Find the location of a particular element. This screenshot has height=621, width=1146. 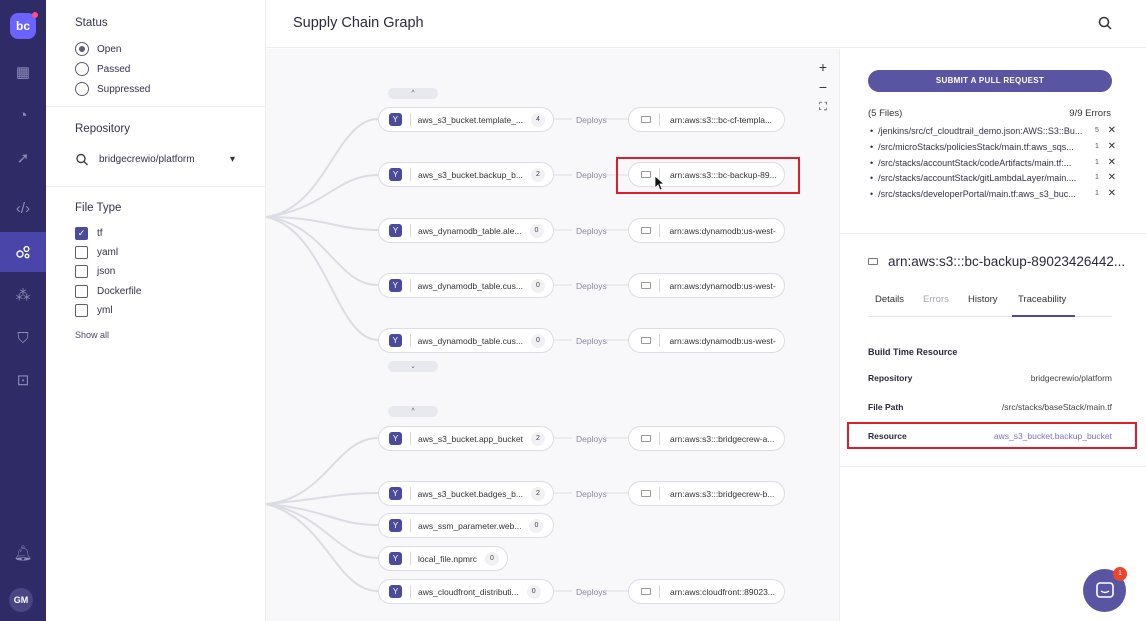

launch-icon: ➚ is located at coordinates (23, 158).